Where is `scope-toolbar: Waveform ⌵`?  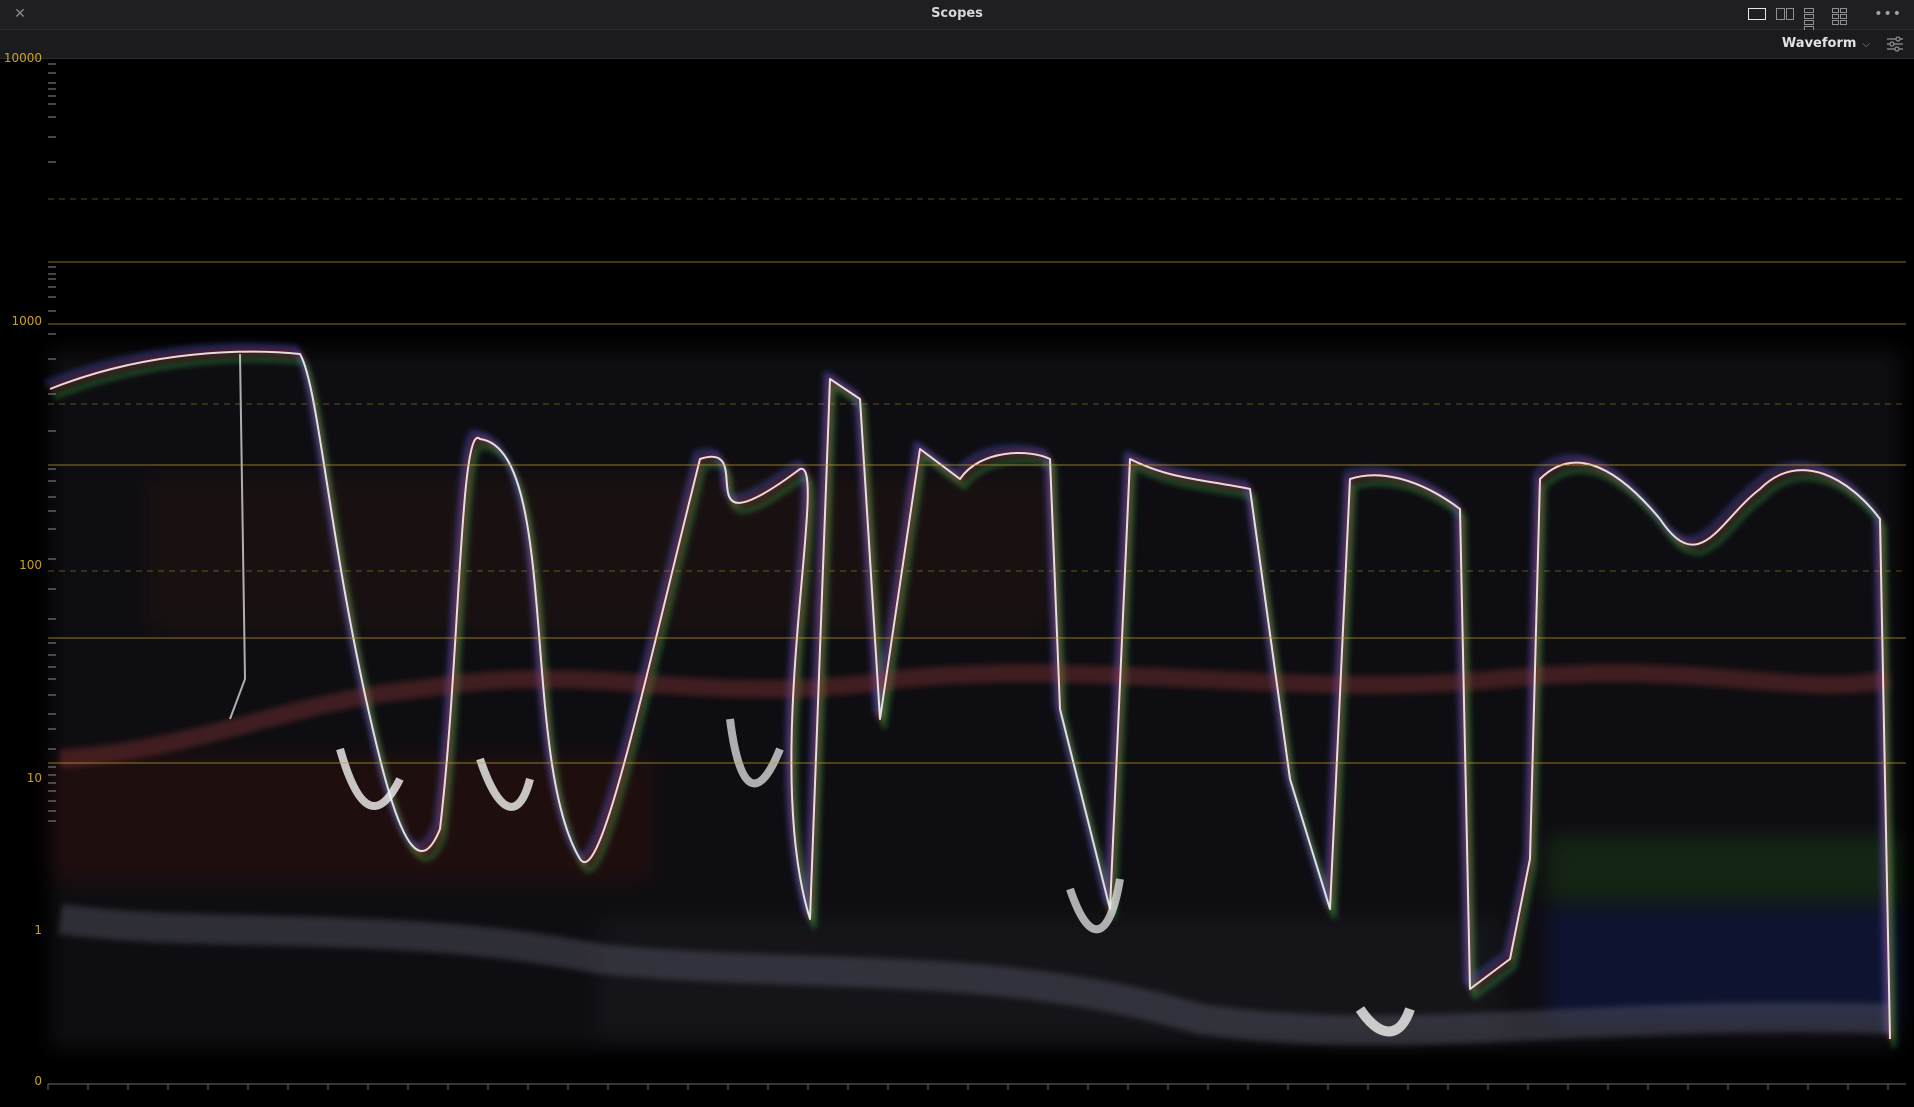 scope-toolbar: Waveform ⌵ is located at coordinates (957, 44).